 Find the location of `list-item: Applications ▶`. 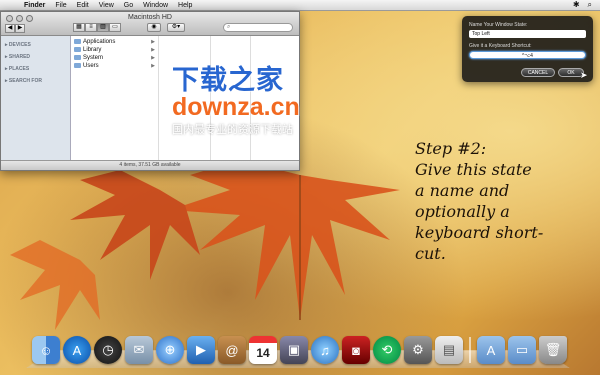

list-item: Applications ▶ is located at coordinates (114, 42).